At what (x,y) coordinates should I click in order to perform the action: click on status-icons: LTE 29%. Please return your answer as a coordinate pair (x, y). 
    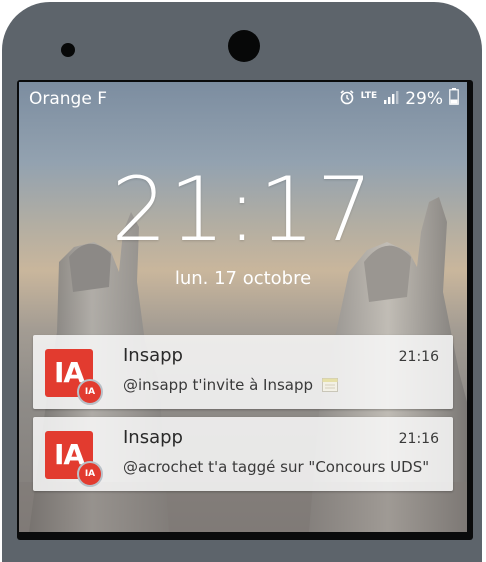
    Looking at the image, I should click on (399, 99).